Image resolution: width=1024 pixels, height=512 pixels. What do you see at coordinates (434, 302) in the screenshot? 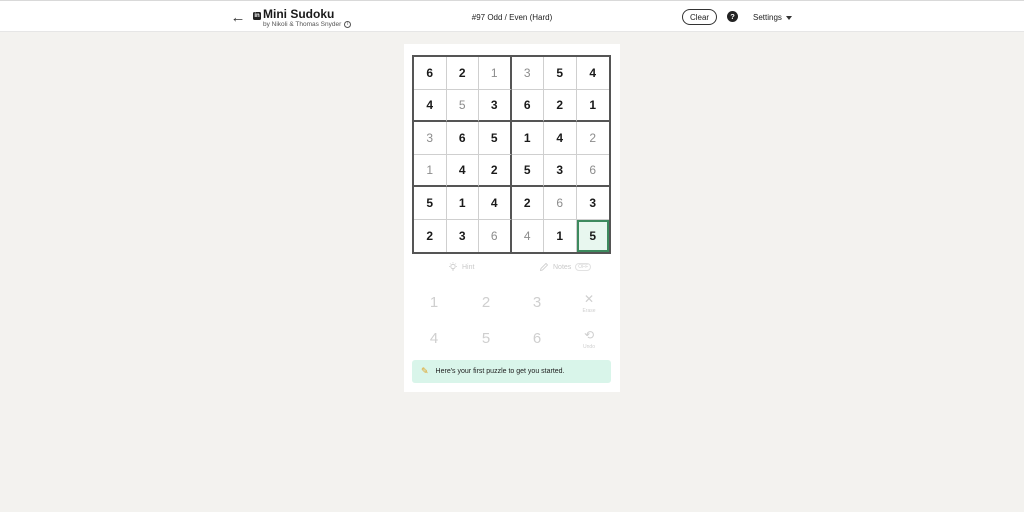
I see `number-key-1: 1` at bounding box center [434, 302].